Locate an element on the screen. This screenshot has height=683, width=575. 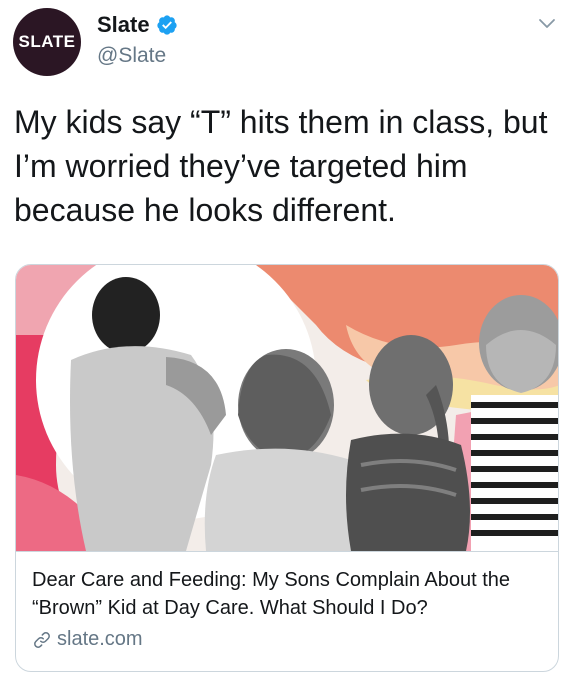
display-name: Slate is located at coordinates (123, 25).